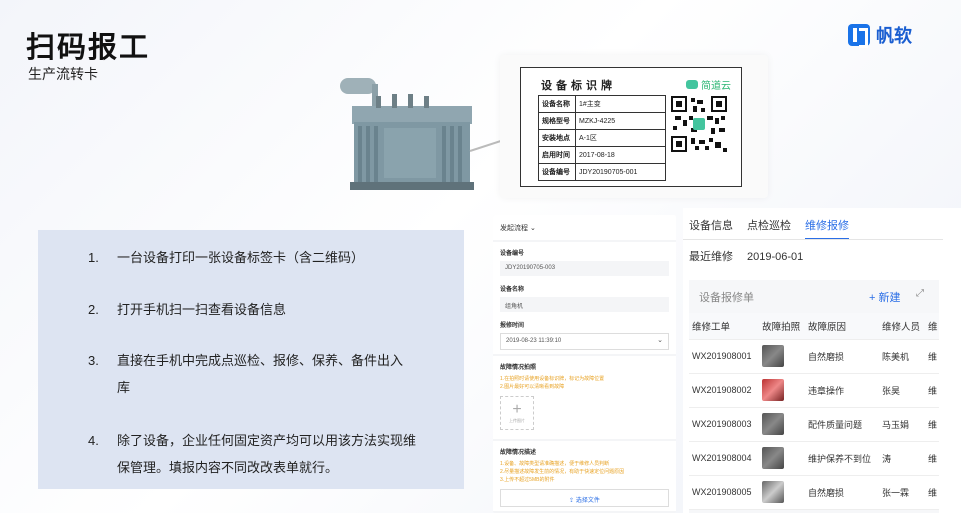  Describe the element at coordinates (584, 268) in the screenshot. I see `device-id-field: JDY20190705-003` at that location.